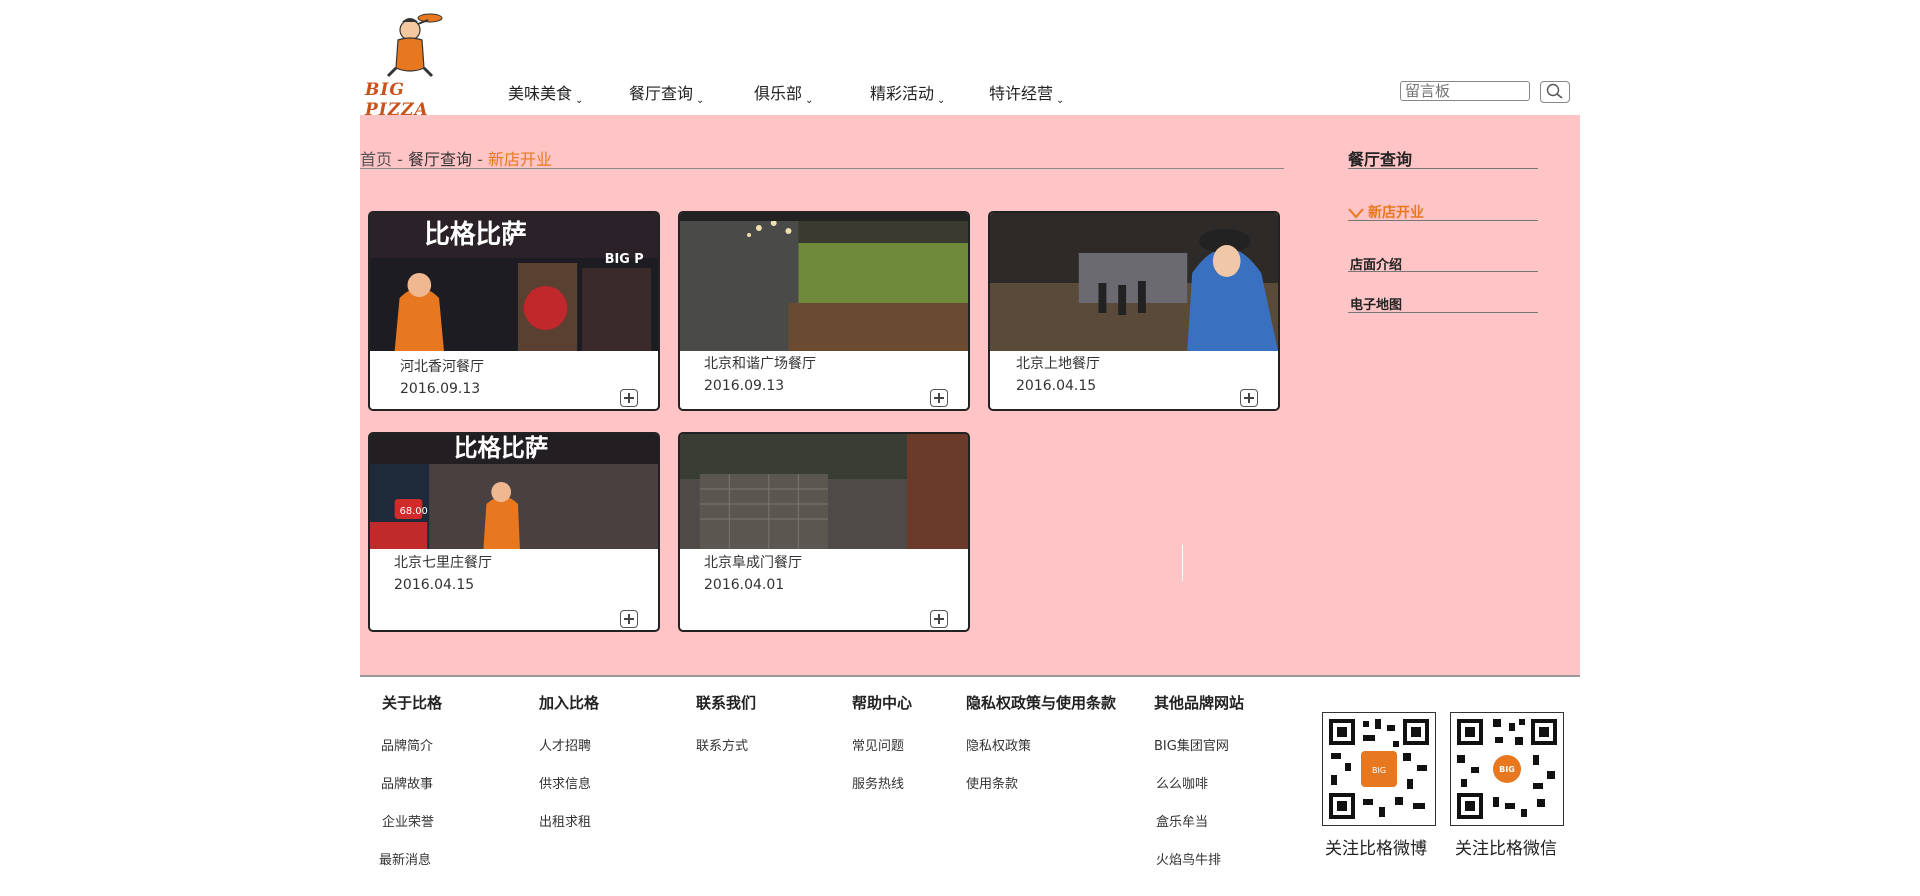 Image resolution: width=1920 pixels, height=896 pixels. I want to click on logo-text: BIG PIZZA, so click(397, 100).